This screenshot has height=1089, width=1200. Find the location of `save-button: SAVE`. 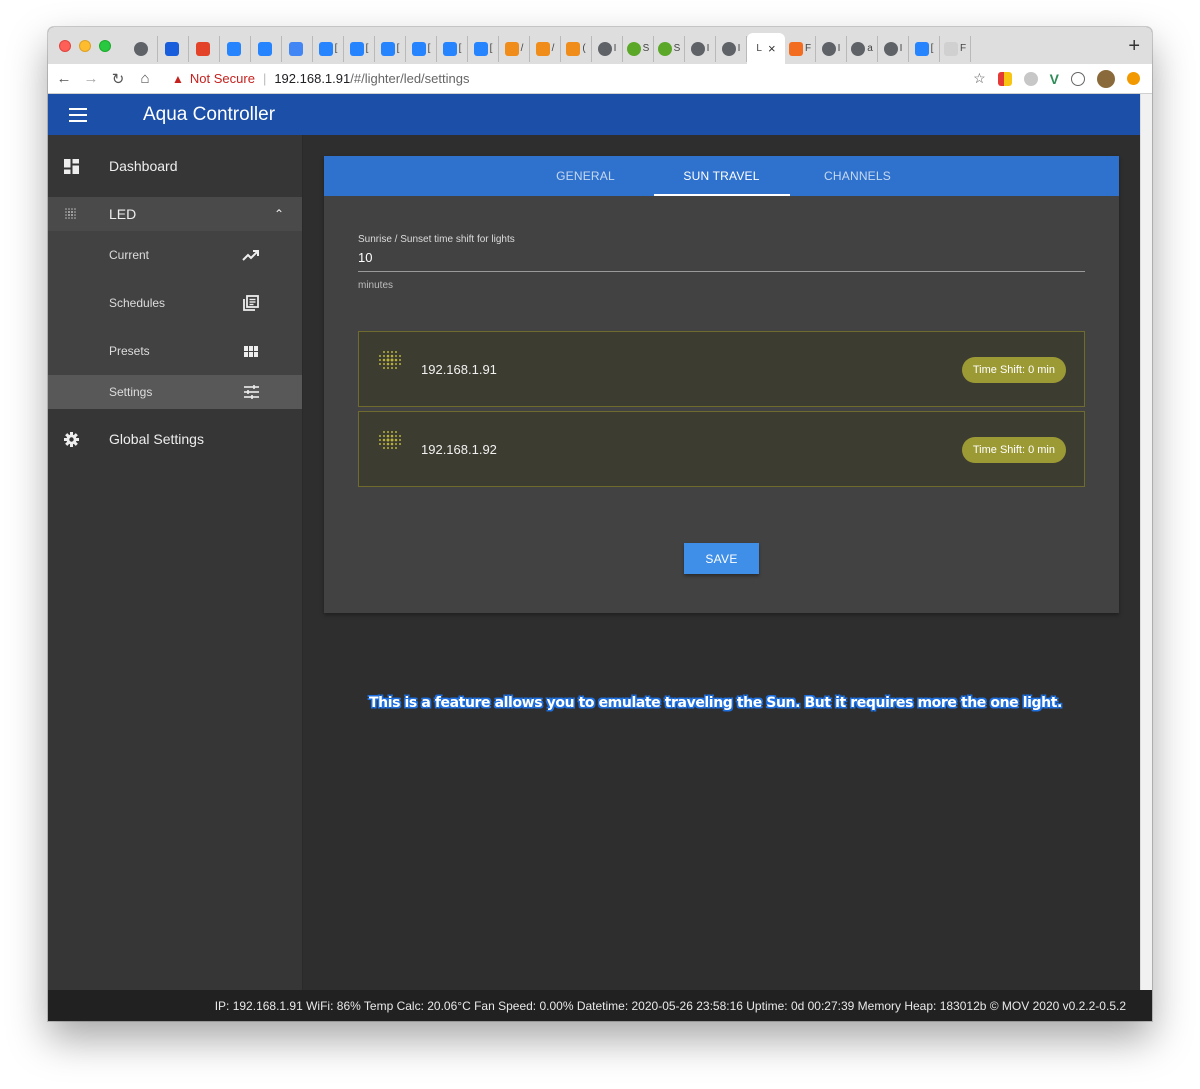

save-button: SAVE is located at coordinates (721, 558).